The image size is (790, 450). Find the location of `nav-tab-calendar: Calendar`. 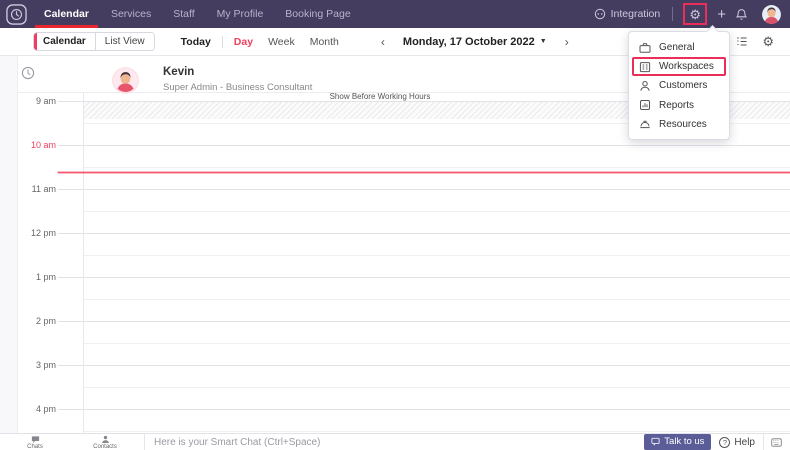

nav-tab-calendar: Calendar is located at coordinates (66, 14).